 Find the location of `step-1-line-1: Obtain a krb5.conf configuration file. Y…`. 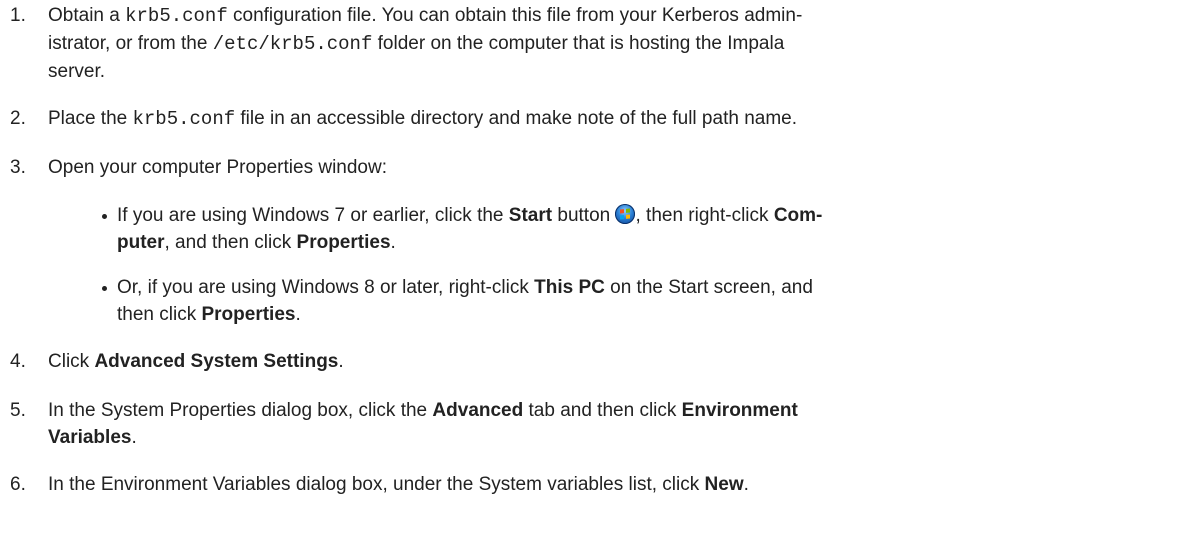

step-1-line-1: Obtain a krb5.conf configuration file. Y… is located at coordinates (425, 16).